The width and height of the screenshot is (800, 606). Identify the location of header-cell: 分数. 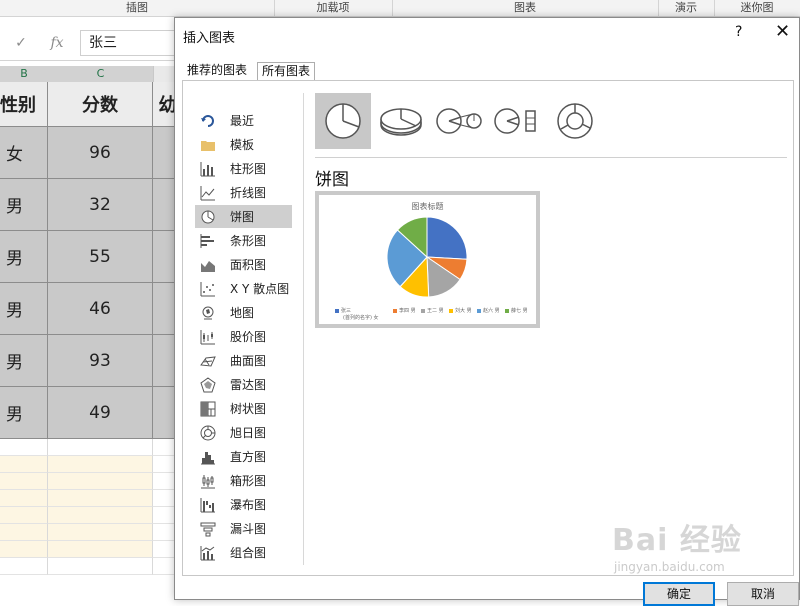
(100, 104).